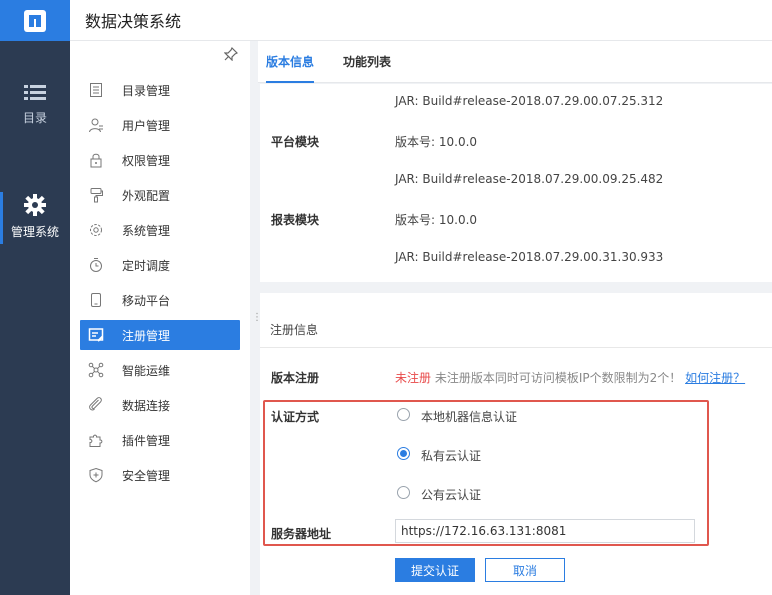 This screenshot has width=772, height=595. I want to click on sidebar-item-label: 数据连接, so click(146, 405).